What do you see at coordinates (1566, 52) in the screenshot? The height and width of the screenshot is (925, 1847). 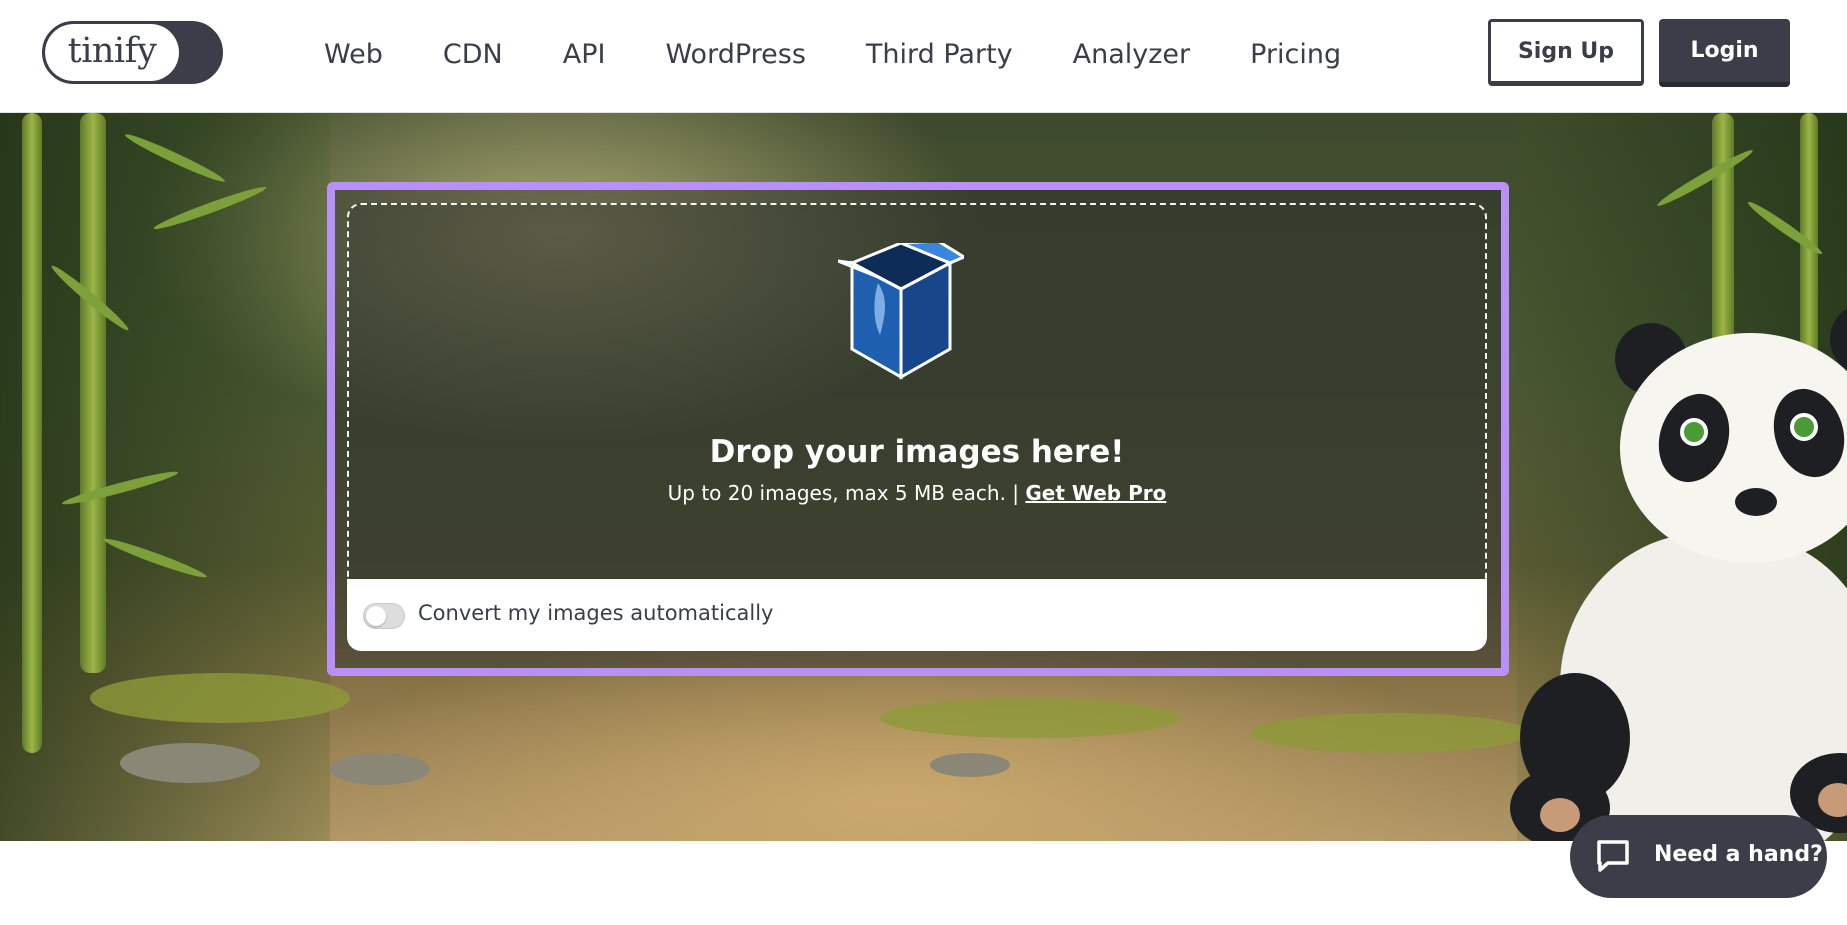 I see `signup-button: Sign Up` at bounding box center [1566, 52].